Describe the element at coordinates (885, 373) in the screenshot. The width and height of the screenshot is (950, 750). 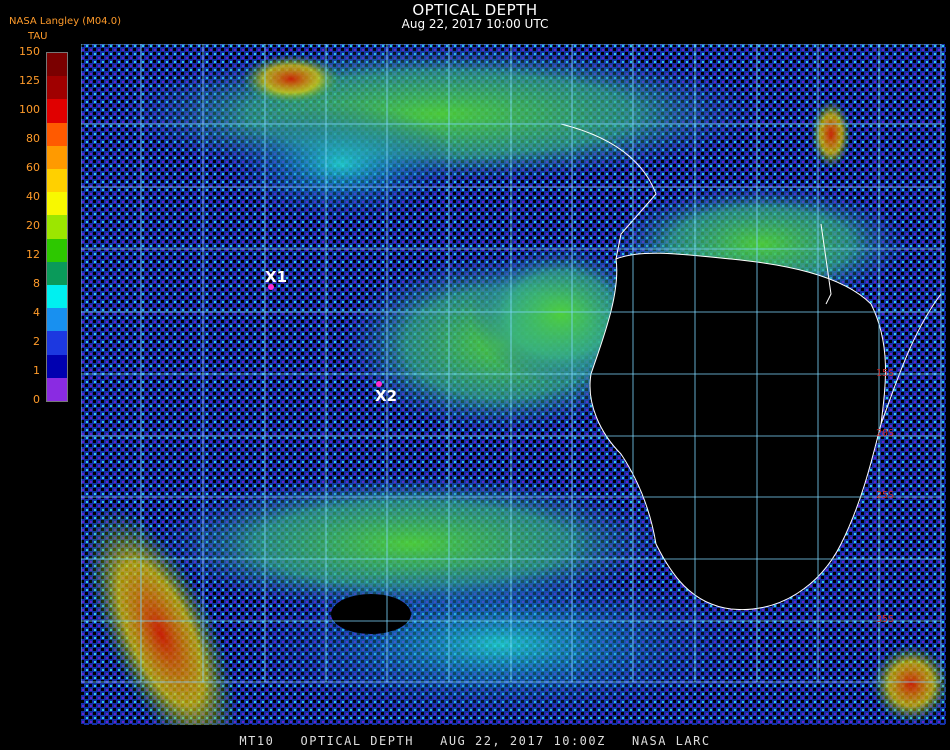
I see `lat-label-15s: 15S` at that location.